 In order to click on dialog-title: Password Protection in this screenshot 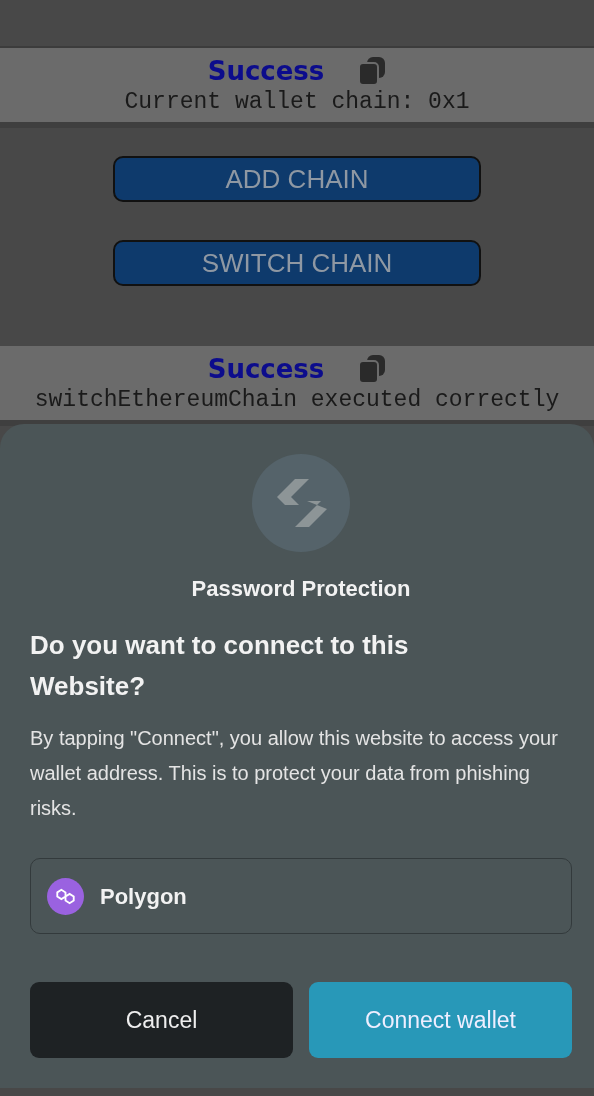, I will do `click(301, 589)`.